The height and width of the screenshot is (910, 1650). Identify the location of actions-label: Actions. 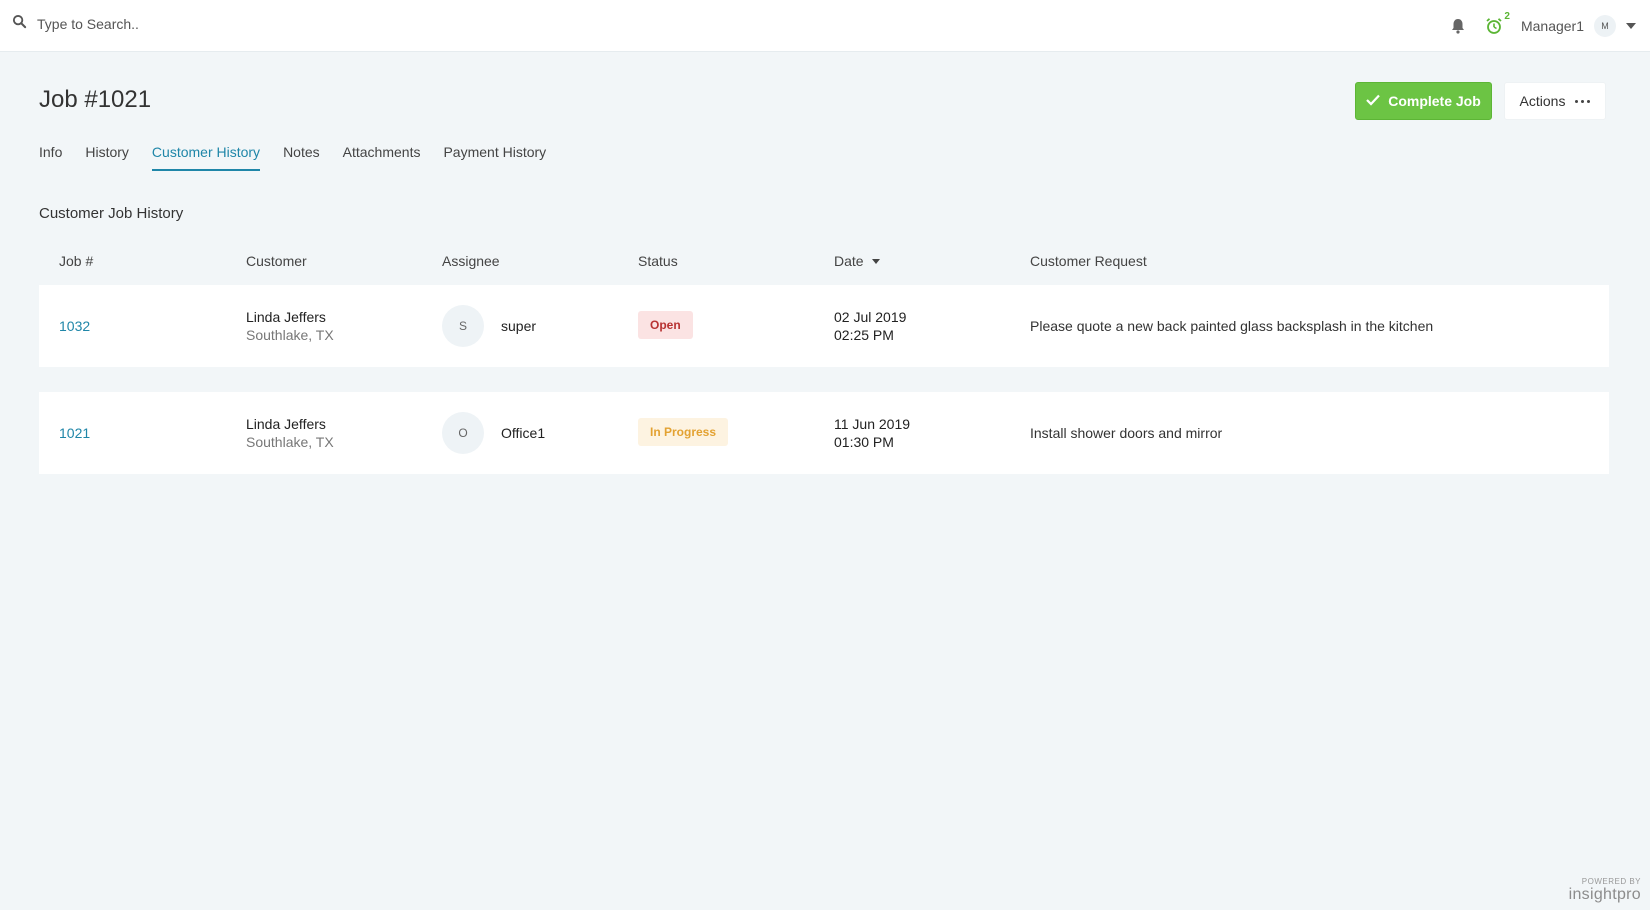
(1542, 101).